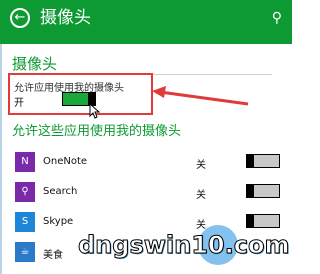 The height and width of the screenshot is (274, 320). Describe the element at coordinates (200, 96) in the screenshot. I see `annotation-arrow-icon` at that location.